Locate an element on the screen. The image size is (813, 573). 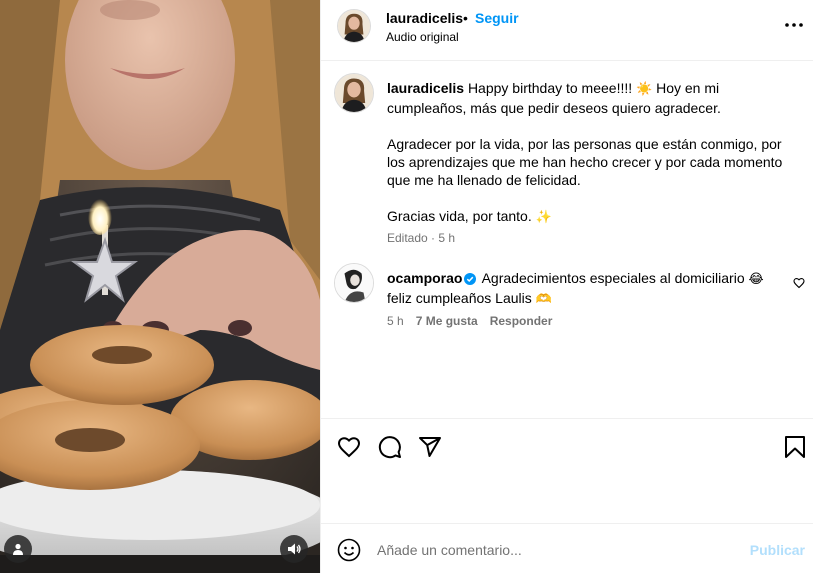
more-options-button is located at coordinates (794, 25).